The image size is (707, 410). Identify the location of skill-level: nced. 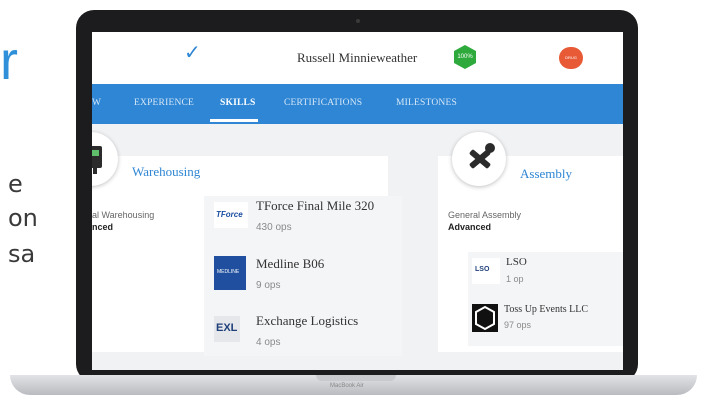
(103, 227).